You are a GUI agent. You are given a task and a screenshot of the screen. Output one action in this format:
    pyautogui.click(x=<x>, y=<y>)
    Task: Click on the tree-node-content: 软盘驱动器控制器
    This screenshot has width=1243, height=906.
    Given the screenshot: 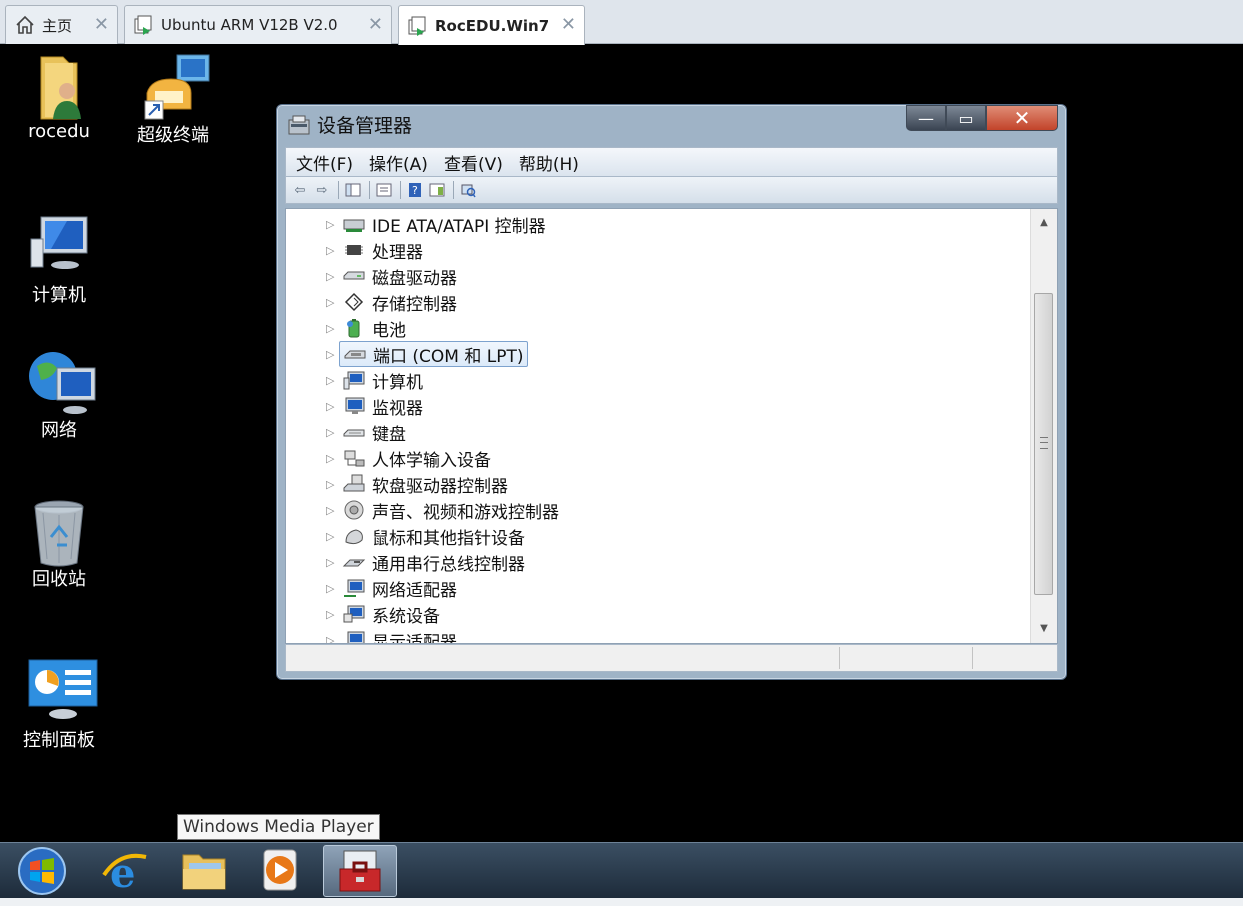 What is the action you would take?
    pyautogui.click(x=425, y=484)
    